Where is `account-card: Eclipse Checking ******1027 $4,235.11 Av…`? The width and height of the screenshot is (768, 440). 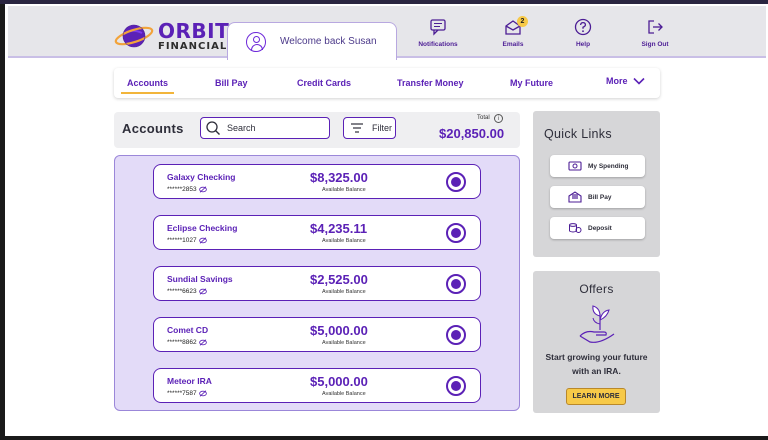 account-card: Eclipse Checking ******1027 $4,235.11 Av… is located at coordinates (317, 232).